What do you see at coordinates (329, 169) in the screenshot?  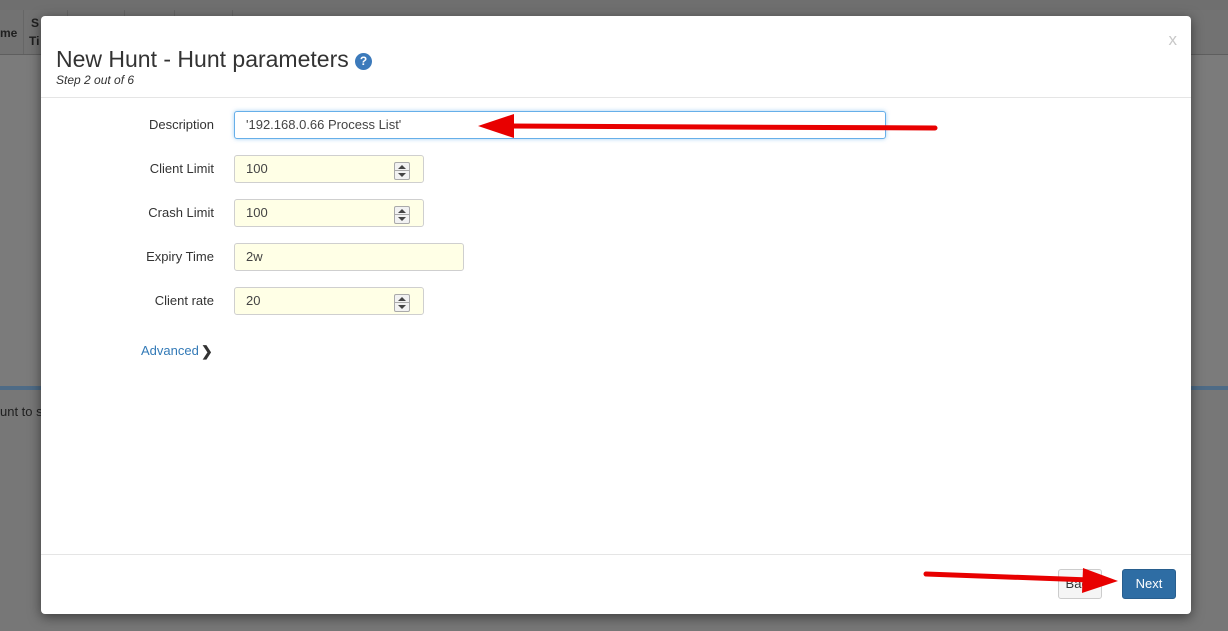 I see `client-limit-input: 100` at bounding box center [329, 169].